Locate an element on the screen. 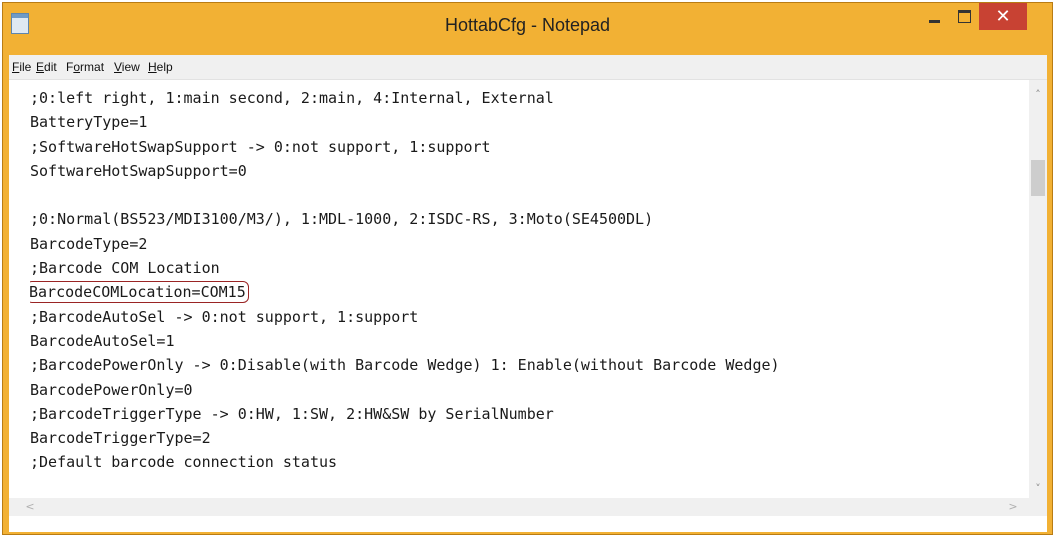 The height and width of the screenshot is (539, 1057). text-line: ;Barcode COM Location is located at coordinates (525, 268).